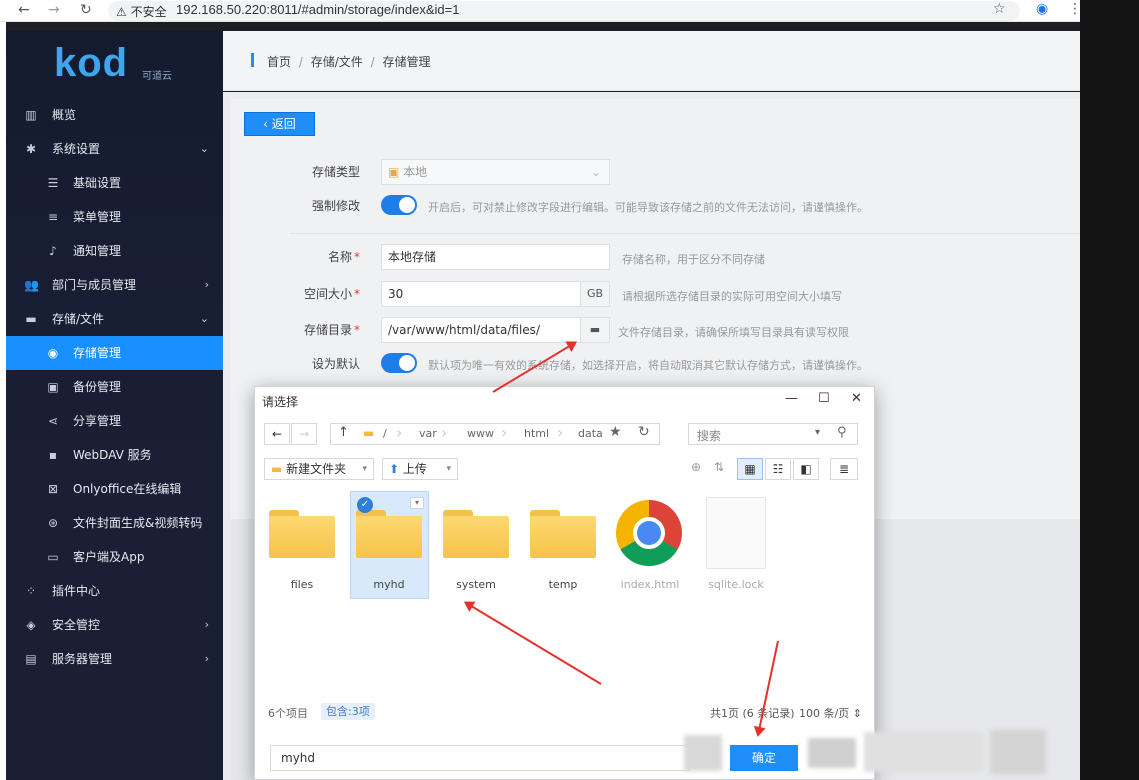  Describe the element at coordinates (114, 353) in the screenshot. I see `sidebar-item-storage-management: ◉ 存储管理` at that location.